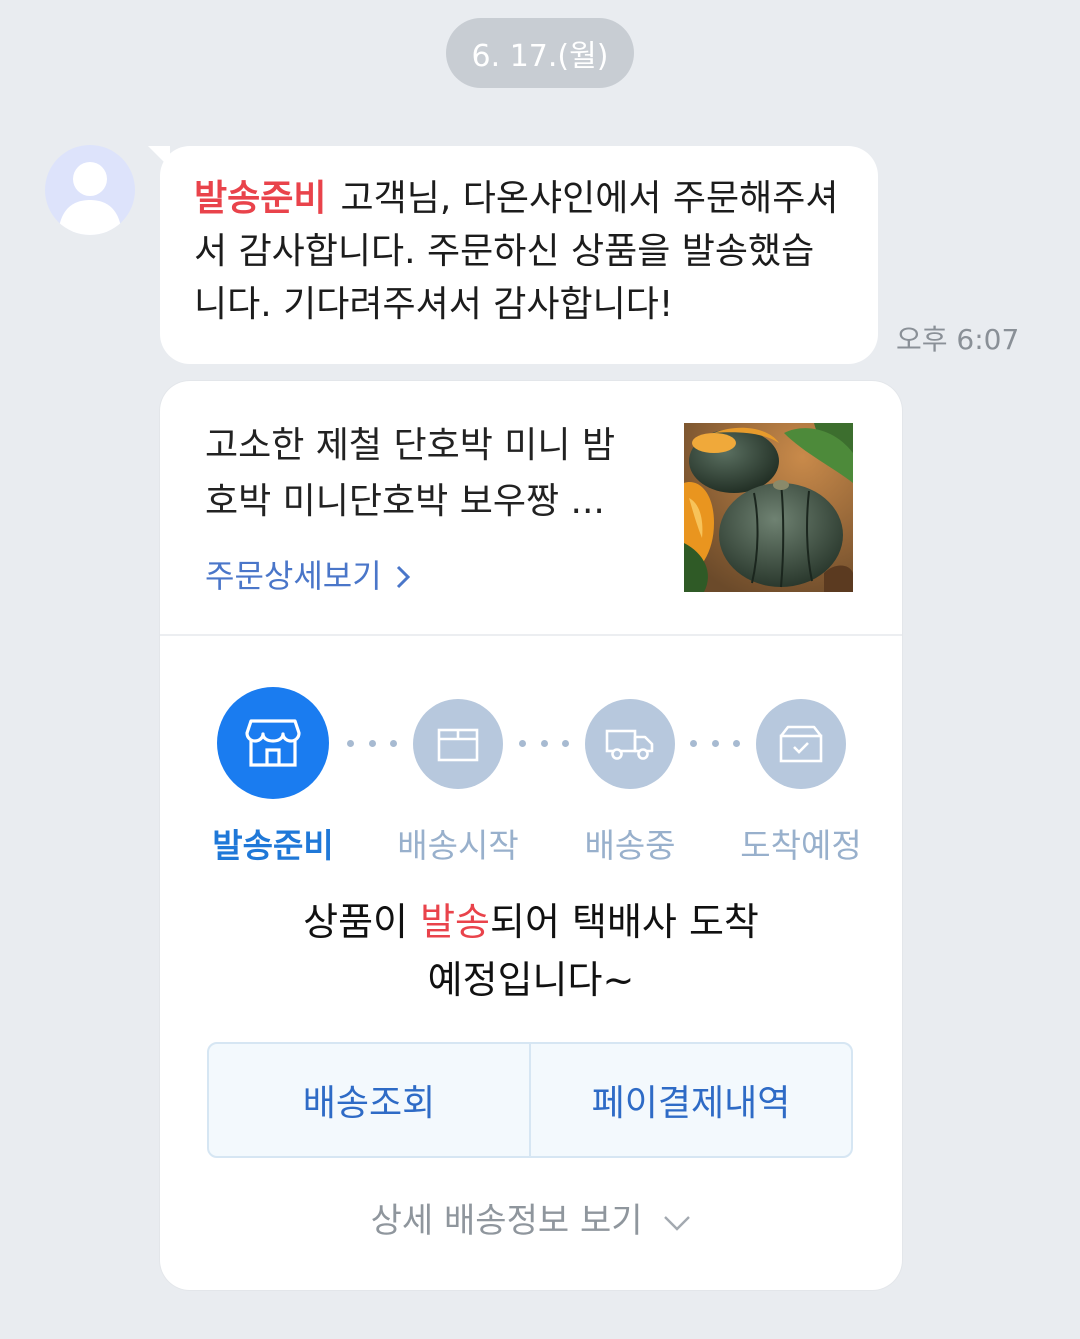 This screenshot has height=1339, width=1080. What do you see at coordinates (531, 951) in the screenshot?
I see `status-message: 상품이 발송되어 택배사 도착 예정입니다~` at bounding box center [531, 951].